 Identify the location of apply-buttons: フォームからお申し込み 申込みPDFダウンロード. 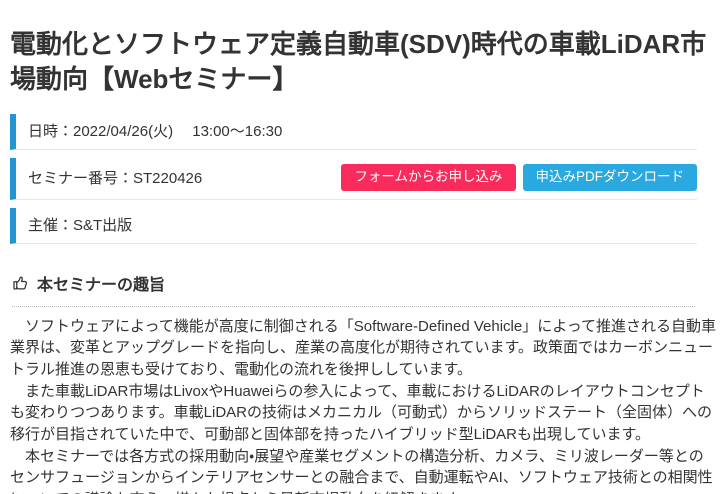
(519, 177).